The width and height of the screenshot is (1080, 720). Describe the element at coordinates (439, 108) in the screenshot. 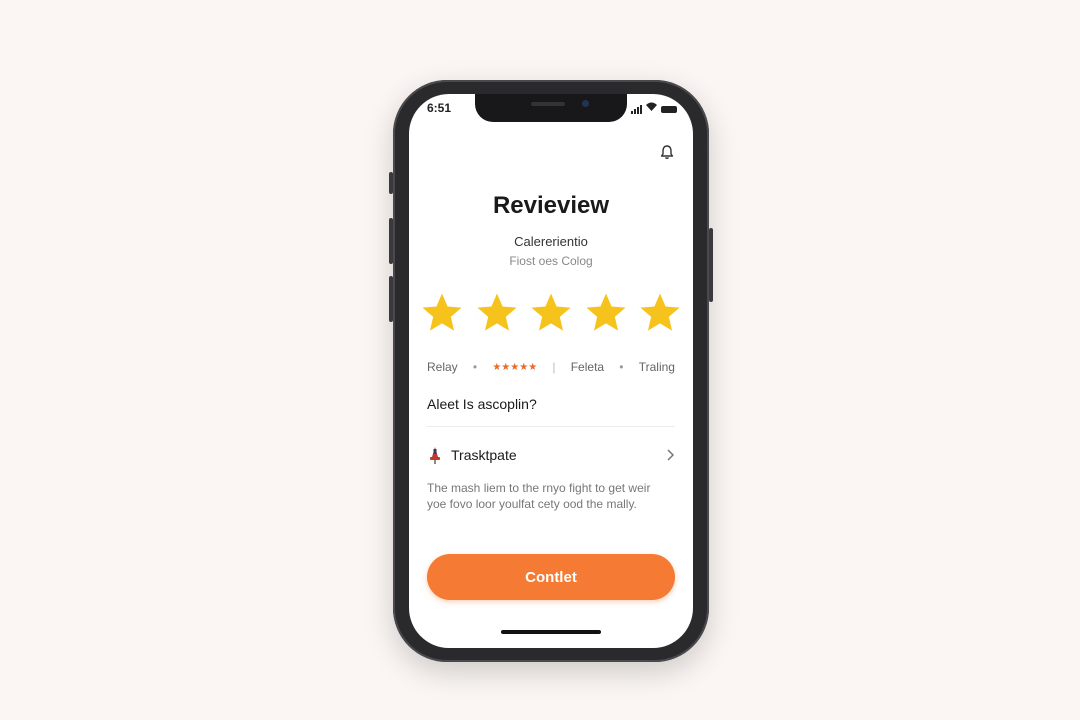

I see `status-time: 6:51` at that location.